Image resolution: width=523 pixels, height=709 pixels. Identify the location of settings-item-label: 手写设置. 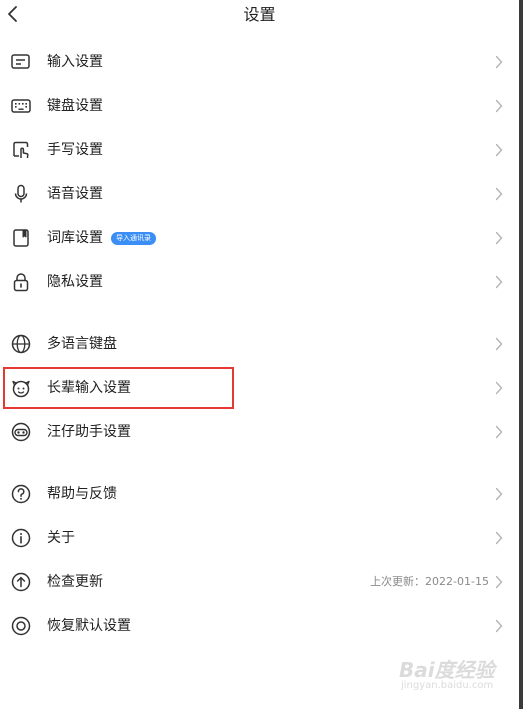
(75, 150).